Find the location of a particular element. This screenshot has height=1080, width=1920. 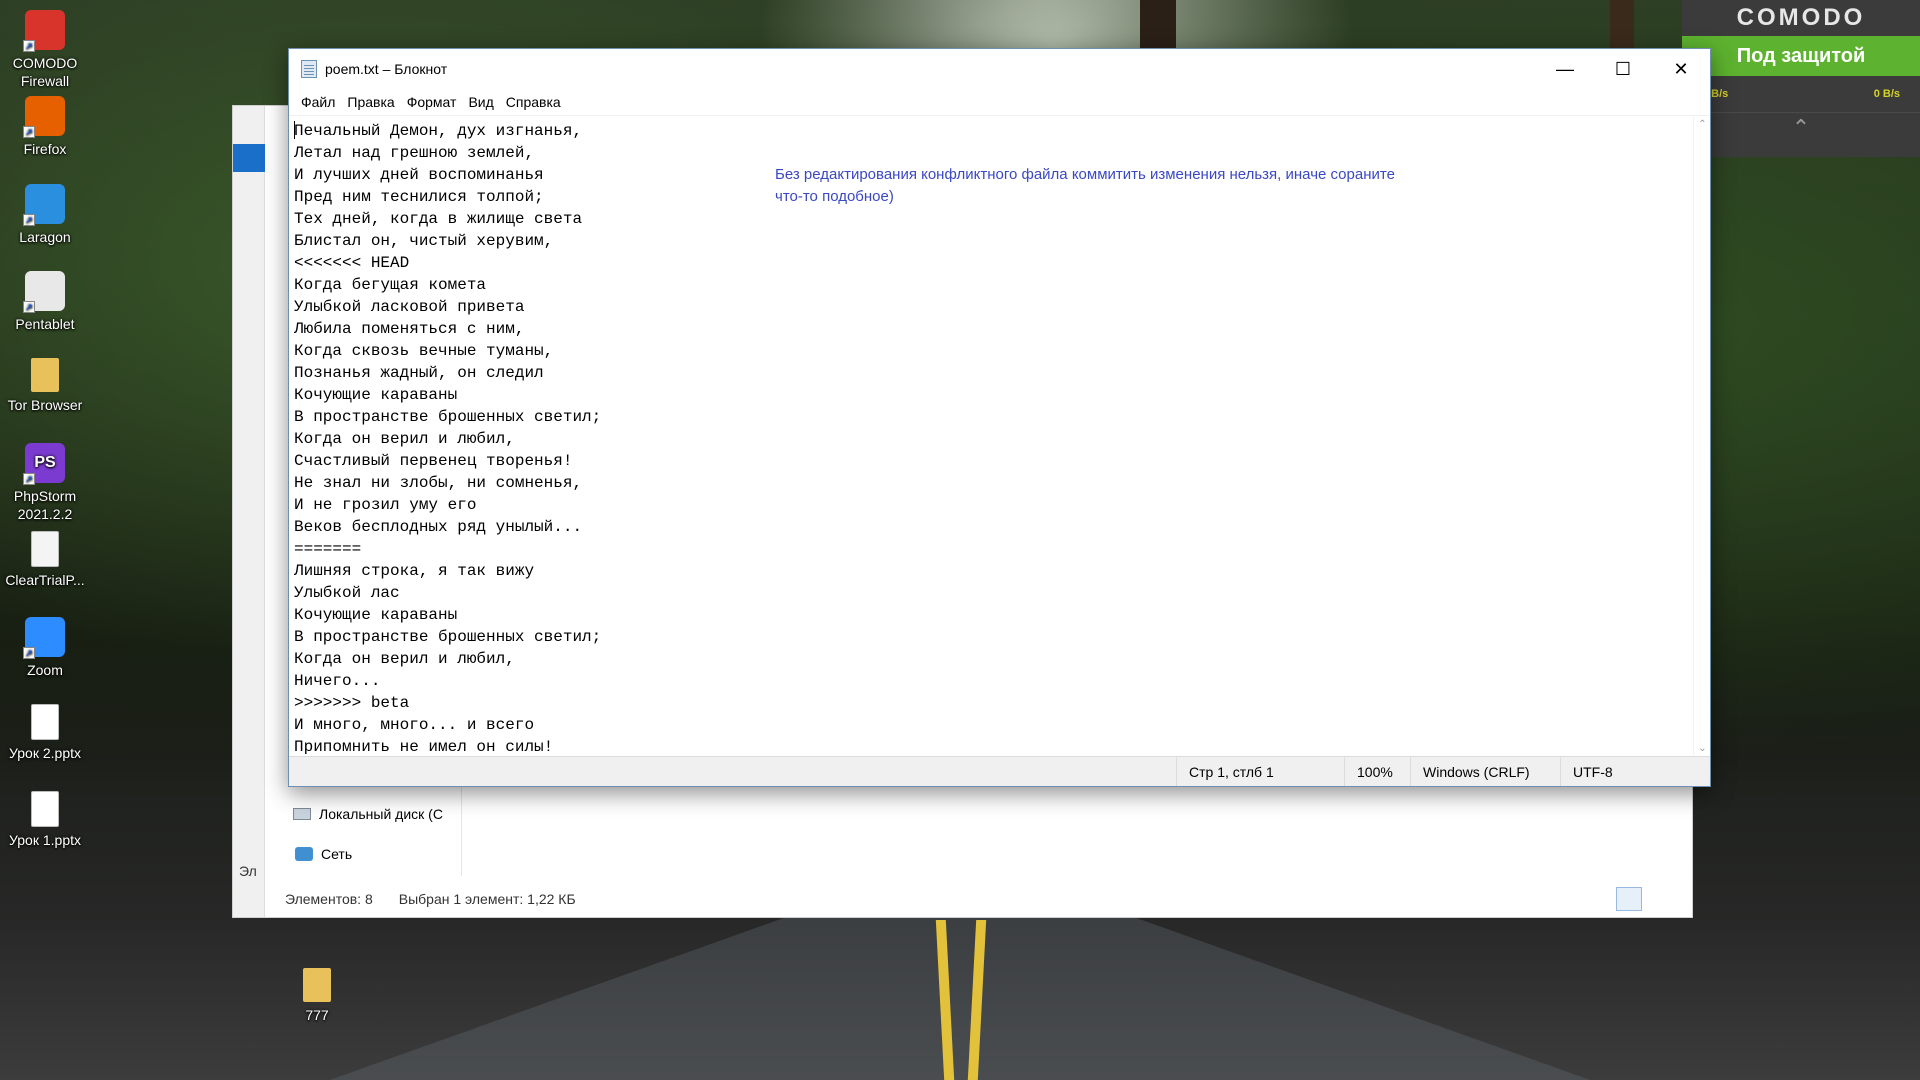

laragon-icon: ↗ is located at coordinates (44, 205).